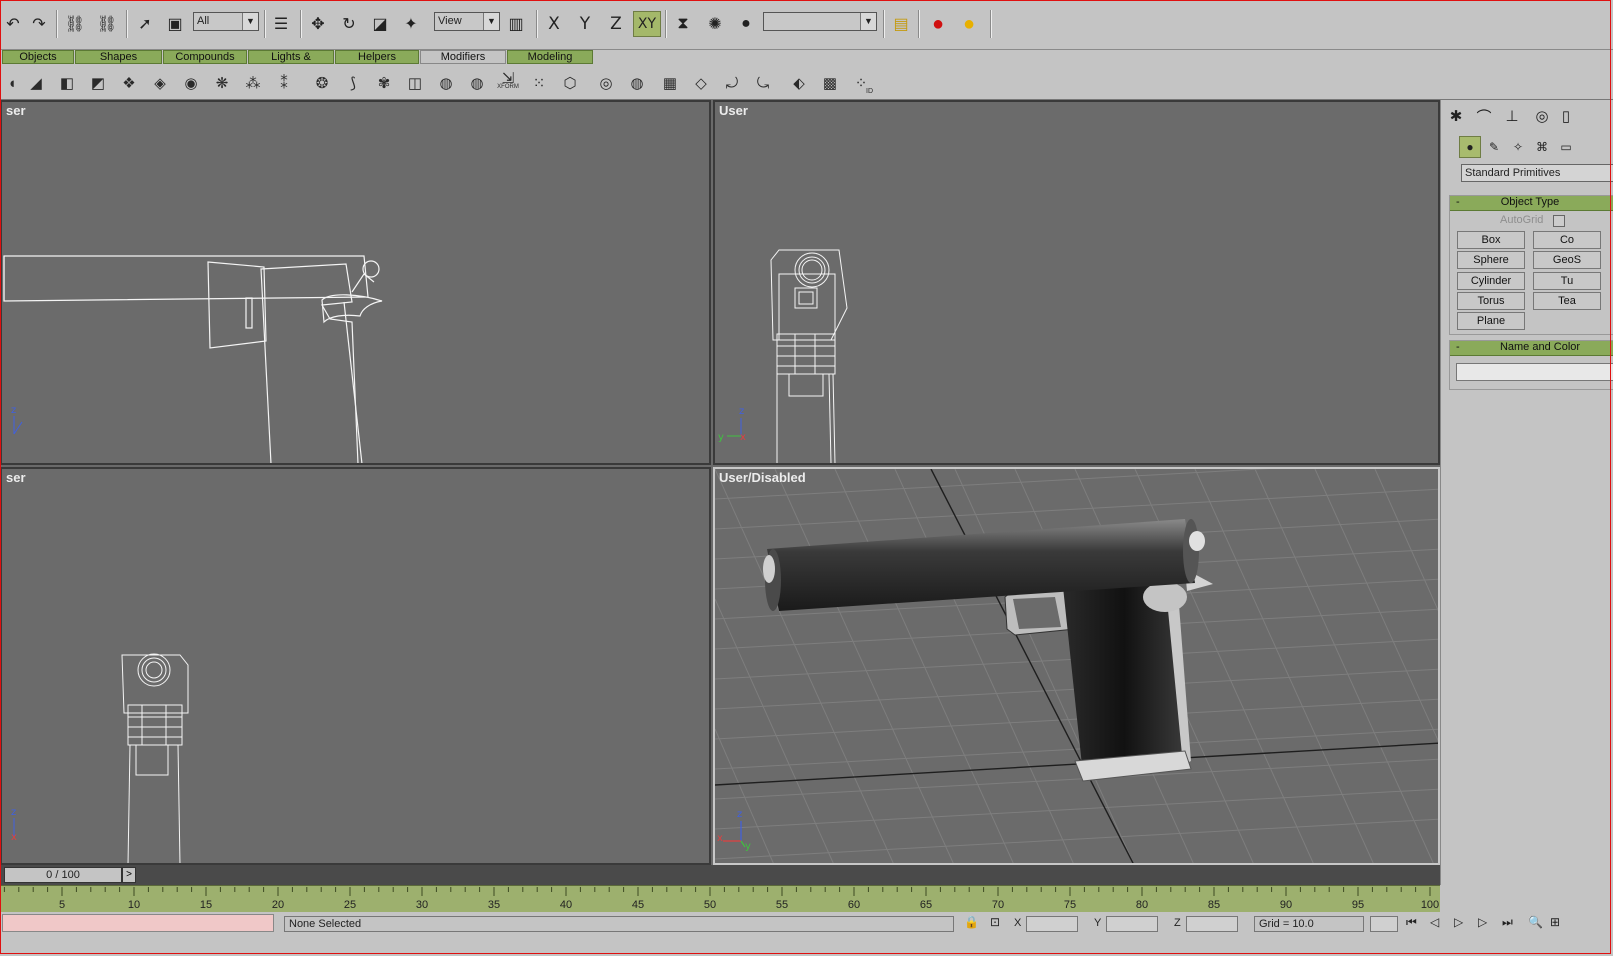 Image resolution: width=1613 pixels, height=956 pixels. I want to click on y-coord-input, so click(1132, 924).